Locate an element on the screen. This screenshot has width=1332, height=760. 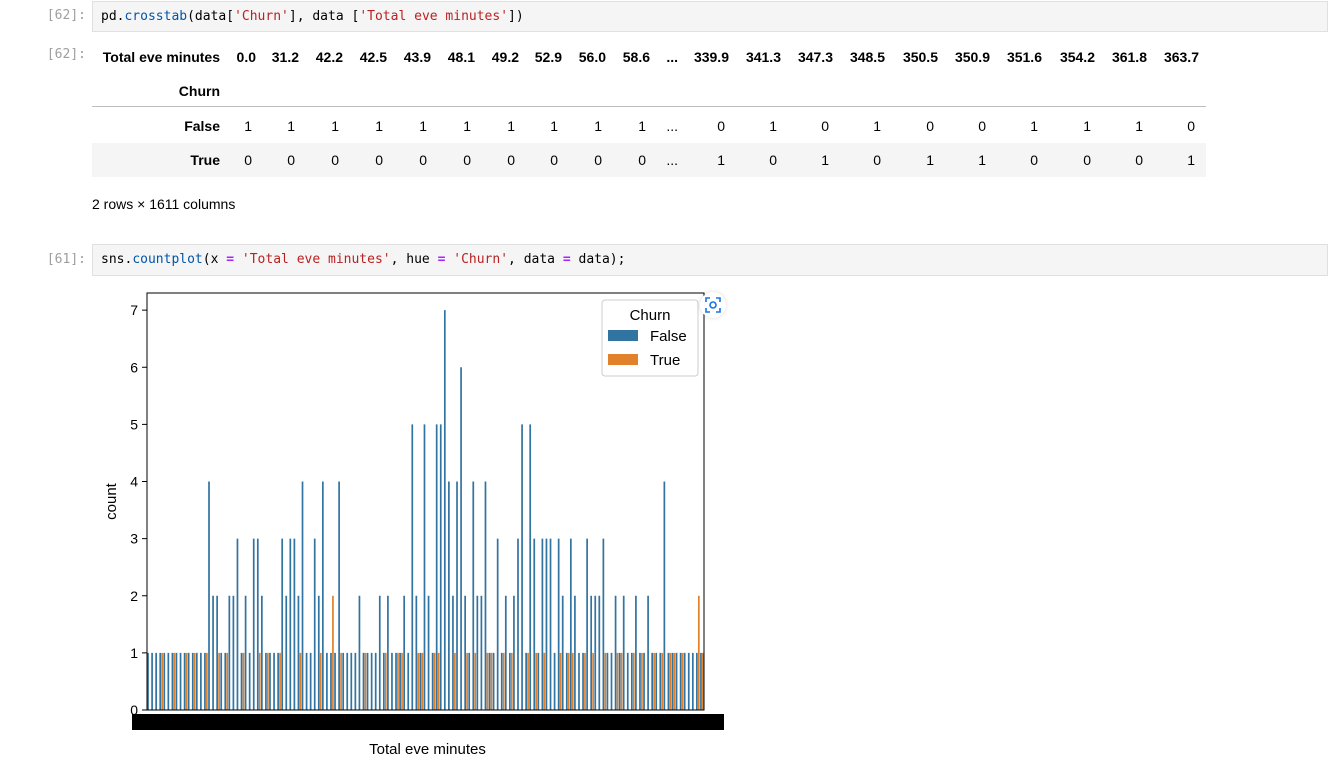
screenshot-button is located at coordinates (713, 305).